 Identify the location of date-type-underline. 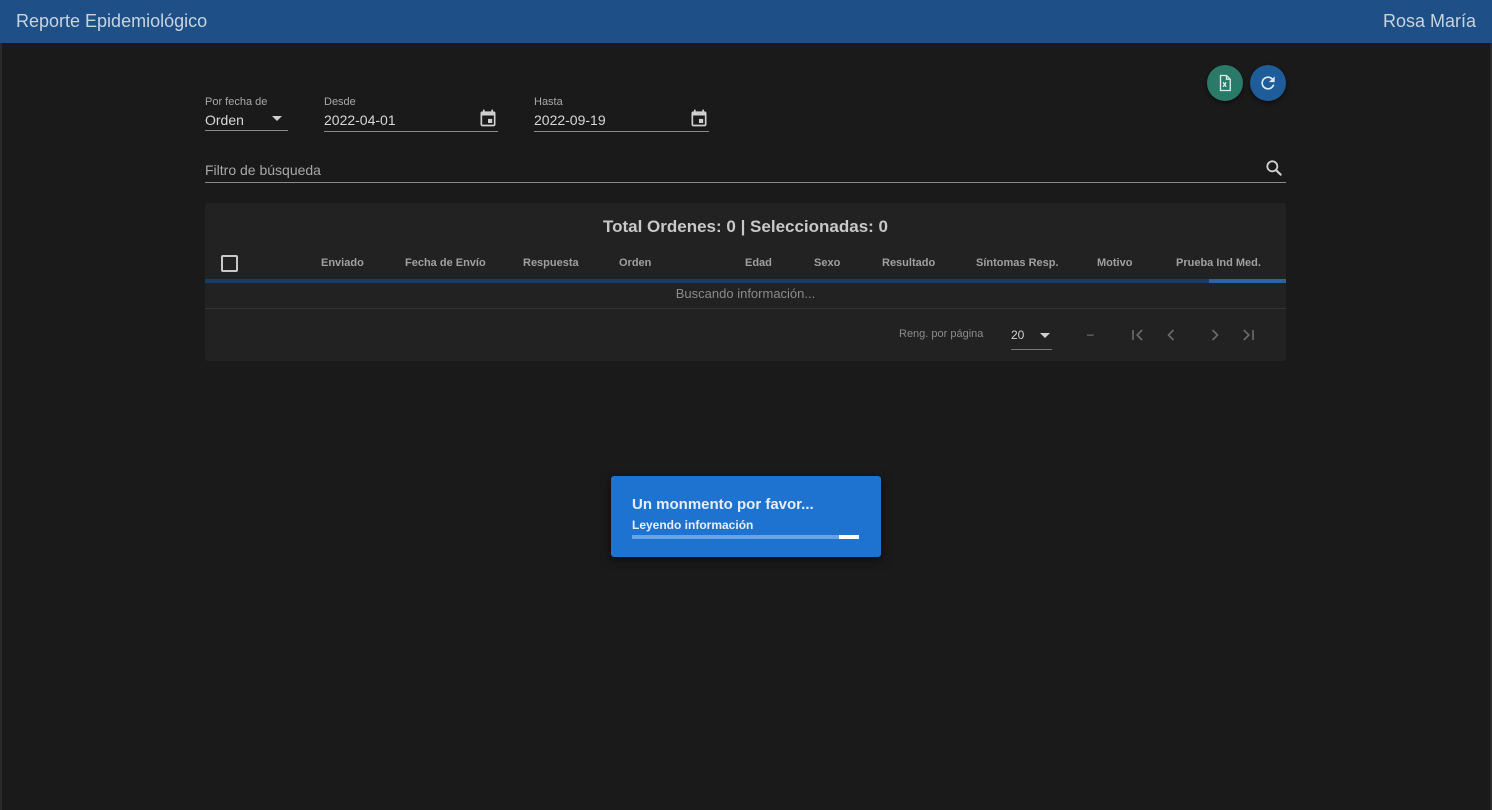
(246, 130).